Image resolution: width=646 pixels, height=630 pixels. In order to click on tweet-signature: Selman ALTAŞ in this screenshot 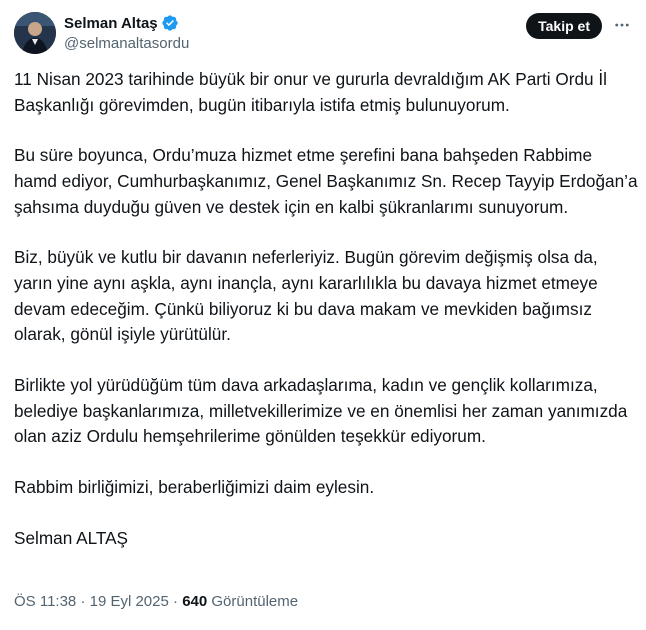, I will do `click(71, 537)`.